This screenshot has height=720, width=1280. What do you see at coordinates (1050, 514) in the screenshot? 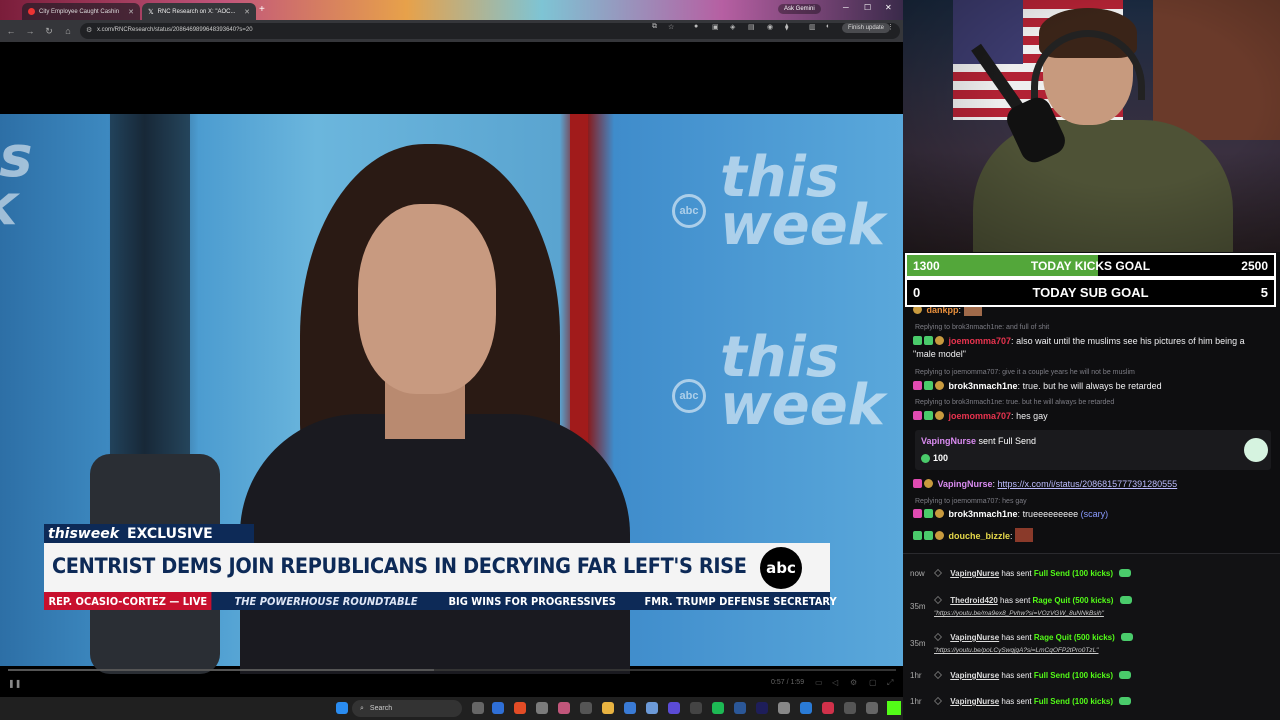
I see `chat-text: trueeeeeeeee` at bounding box center [1050, 514].